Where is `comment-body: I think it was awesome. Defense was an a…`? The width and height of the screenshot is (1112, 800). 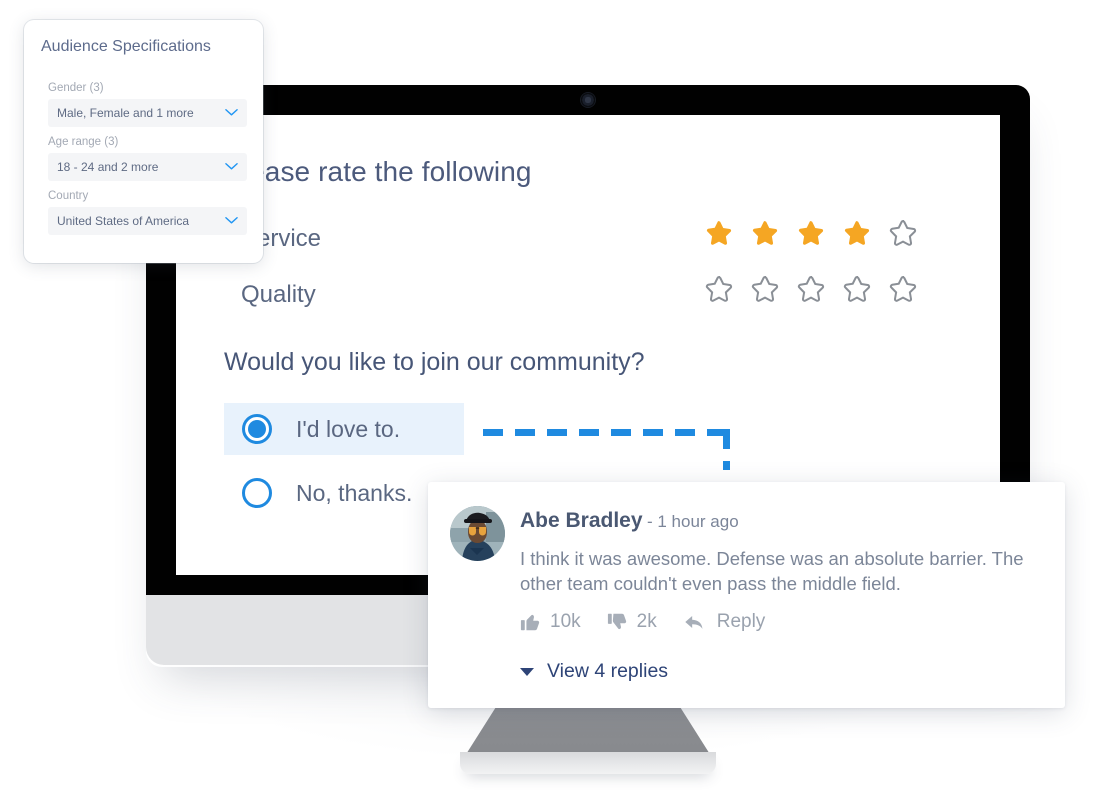
comment-body: I think it was awesome. Defense was an a… is located at coordinates (772, 571).